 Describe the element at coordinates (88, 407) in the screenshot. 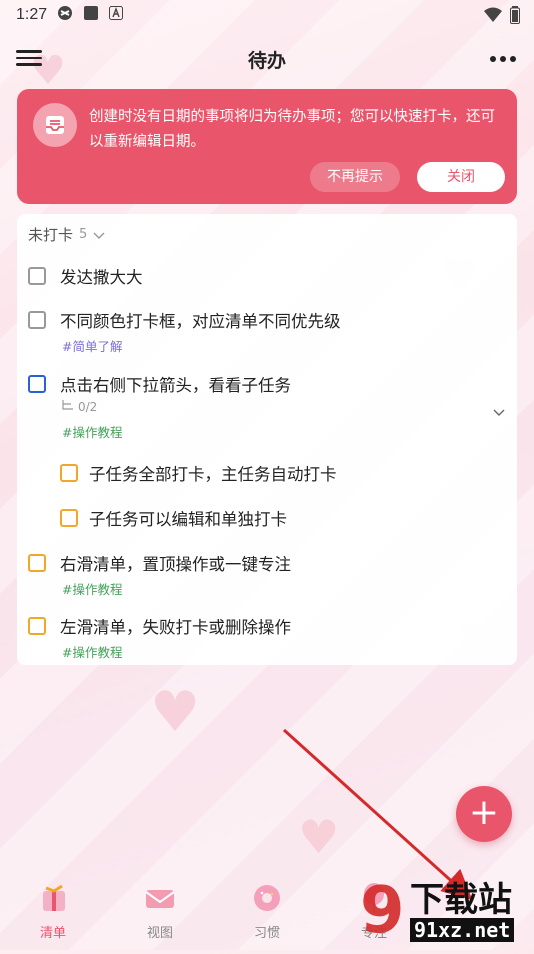

I see `subtask-count: 0/2` at that location.